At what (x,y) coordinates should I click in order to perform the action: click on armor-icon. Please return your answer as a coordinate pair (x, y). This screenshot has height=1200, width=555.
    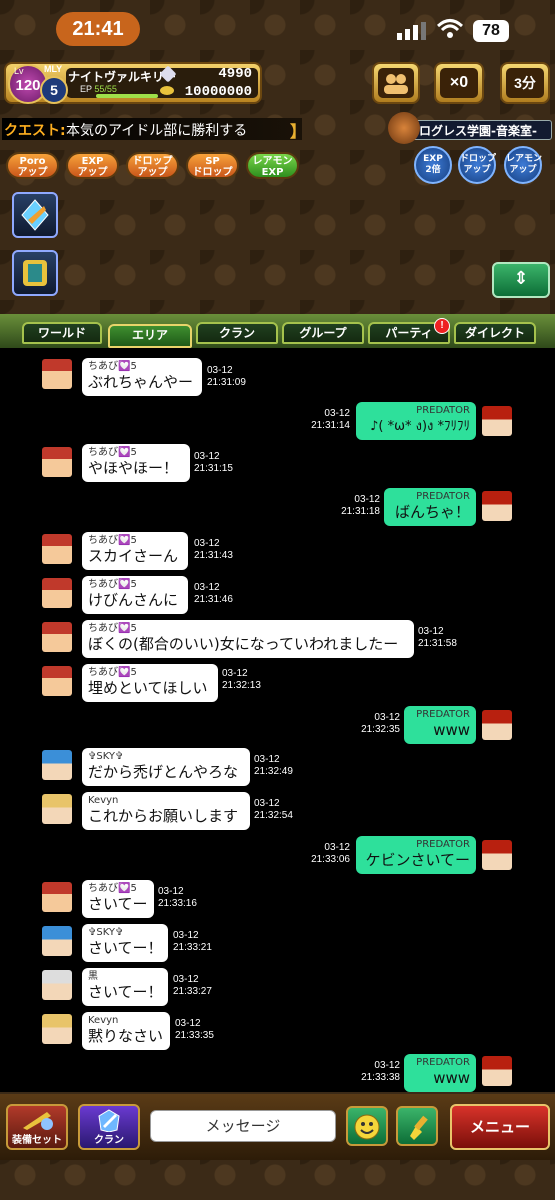
    Looking at the image, I should click on (35, 273).